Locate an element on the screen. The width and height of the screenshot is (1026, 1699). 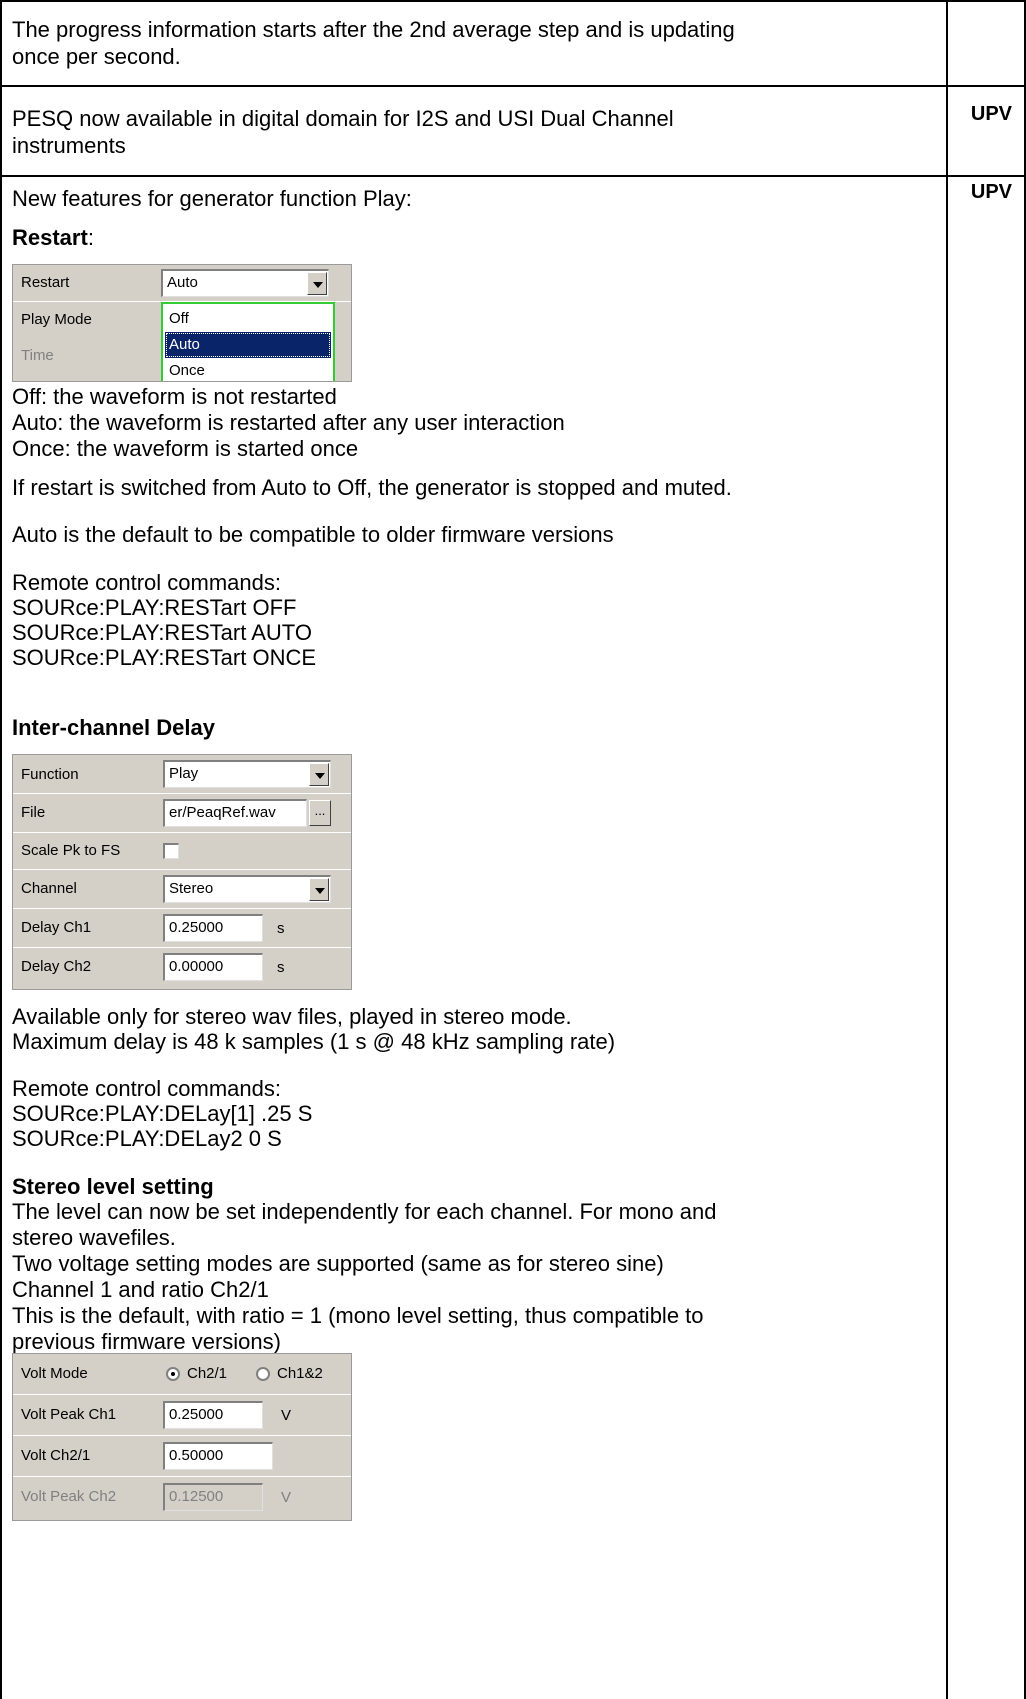
file-label: File is located at coordinates (33, 812).